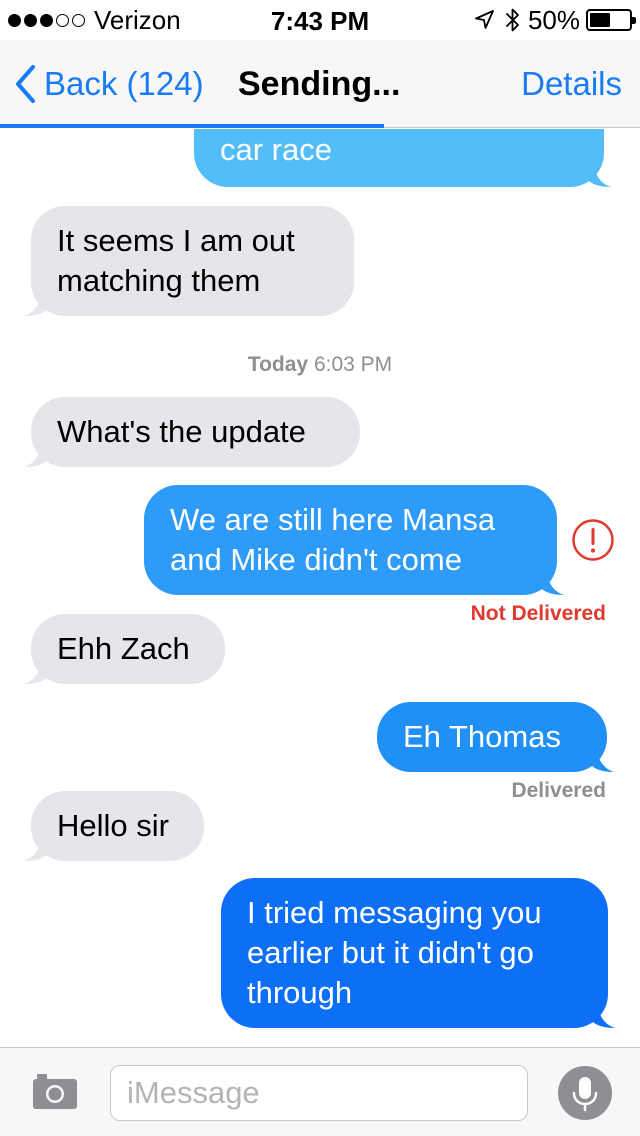 This screenshot has width=640, height=1136. What do you see at coordinates (484, 19) in the screenshot?
I see `location-arrow-icon` at bounding box center [484, 19].